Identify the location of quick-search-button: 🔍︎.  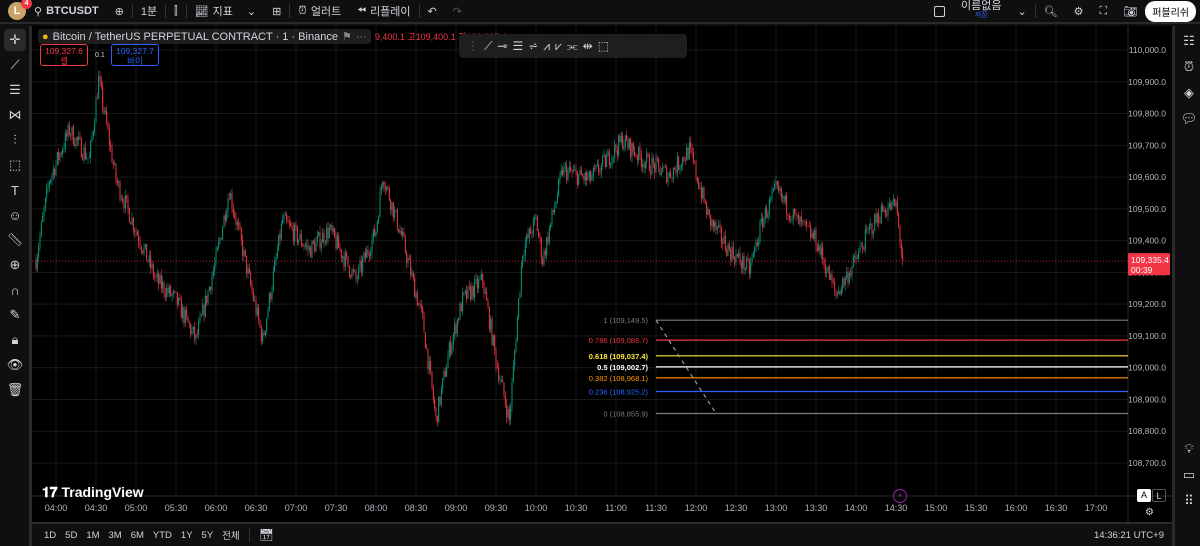
(1051, 11).